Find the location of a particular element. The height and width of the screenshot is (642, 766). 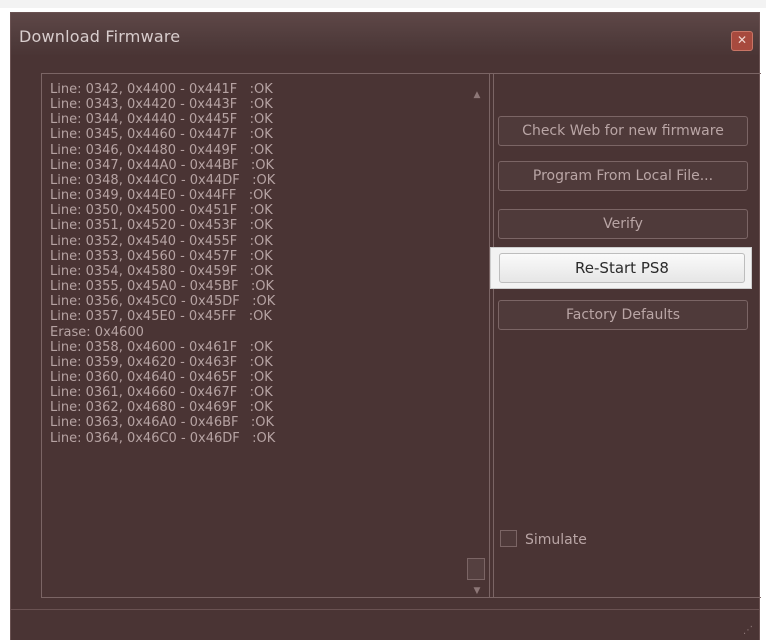

simulate-option: Simulate is located at coordinates (543, 539).